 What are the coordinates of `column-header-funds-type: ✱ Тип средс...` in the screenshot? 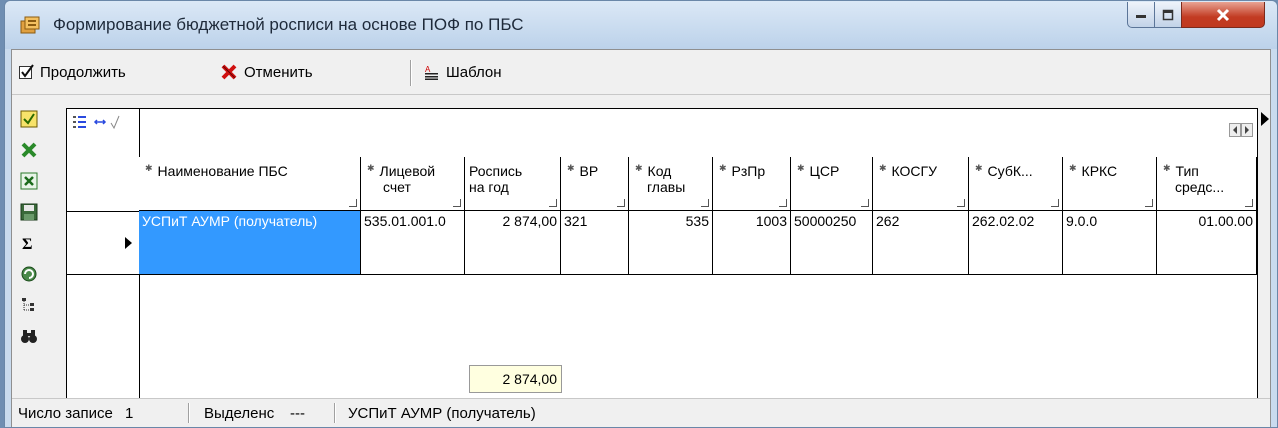 It's located at (1207, 184).